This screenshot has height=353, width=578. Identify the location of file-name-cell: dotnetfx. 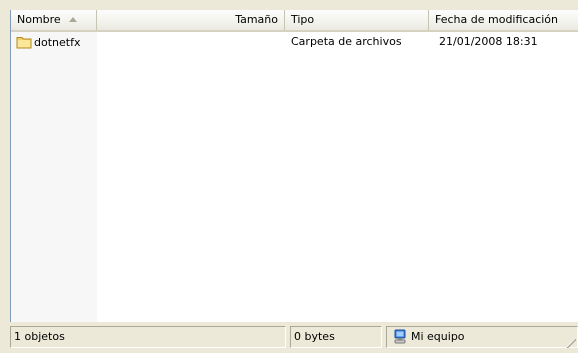
(48, 42).